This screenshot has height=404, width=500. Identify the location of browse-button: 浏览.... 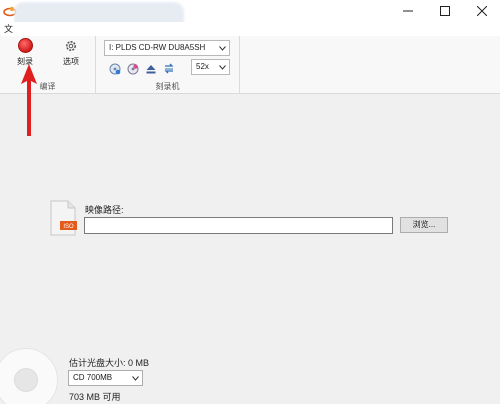
(424, 225).